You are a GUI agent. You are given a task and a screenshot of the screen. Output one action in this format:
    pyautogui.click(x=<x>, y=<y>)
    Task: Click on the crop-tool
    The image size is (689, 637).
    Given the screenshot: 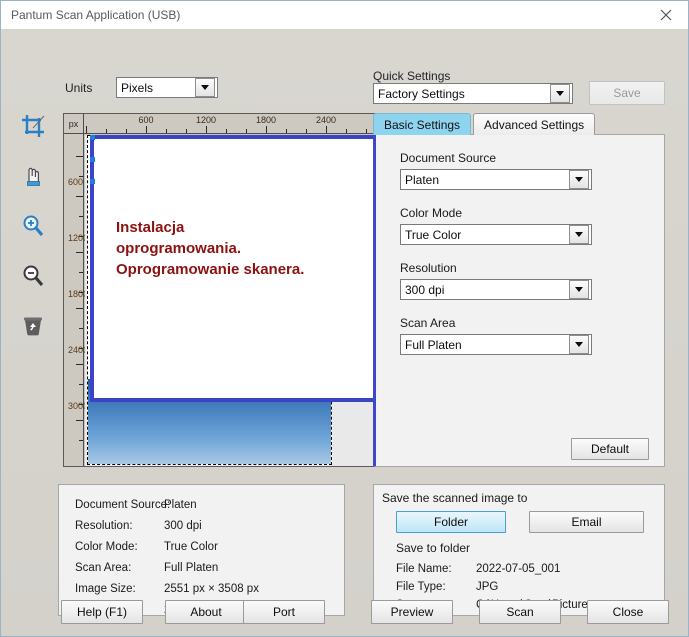 What is the action you would take?
    pyautogui.click(x=33, y=126)
    